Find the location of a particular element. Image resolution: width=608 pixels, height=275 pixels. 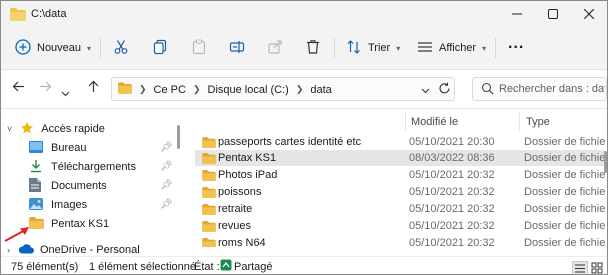

rename-icon is located at coordinates (237, 48).